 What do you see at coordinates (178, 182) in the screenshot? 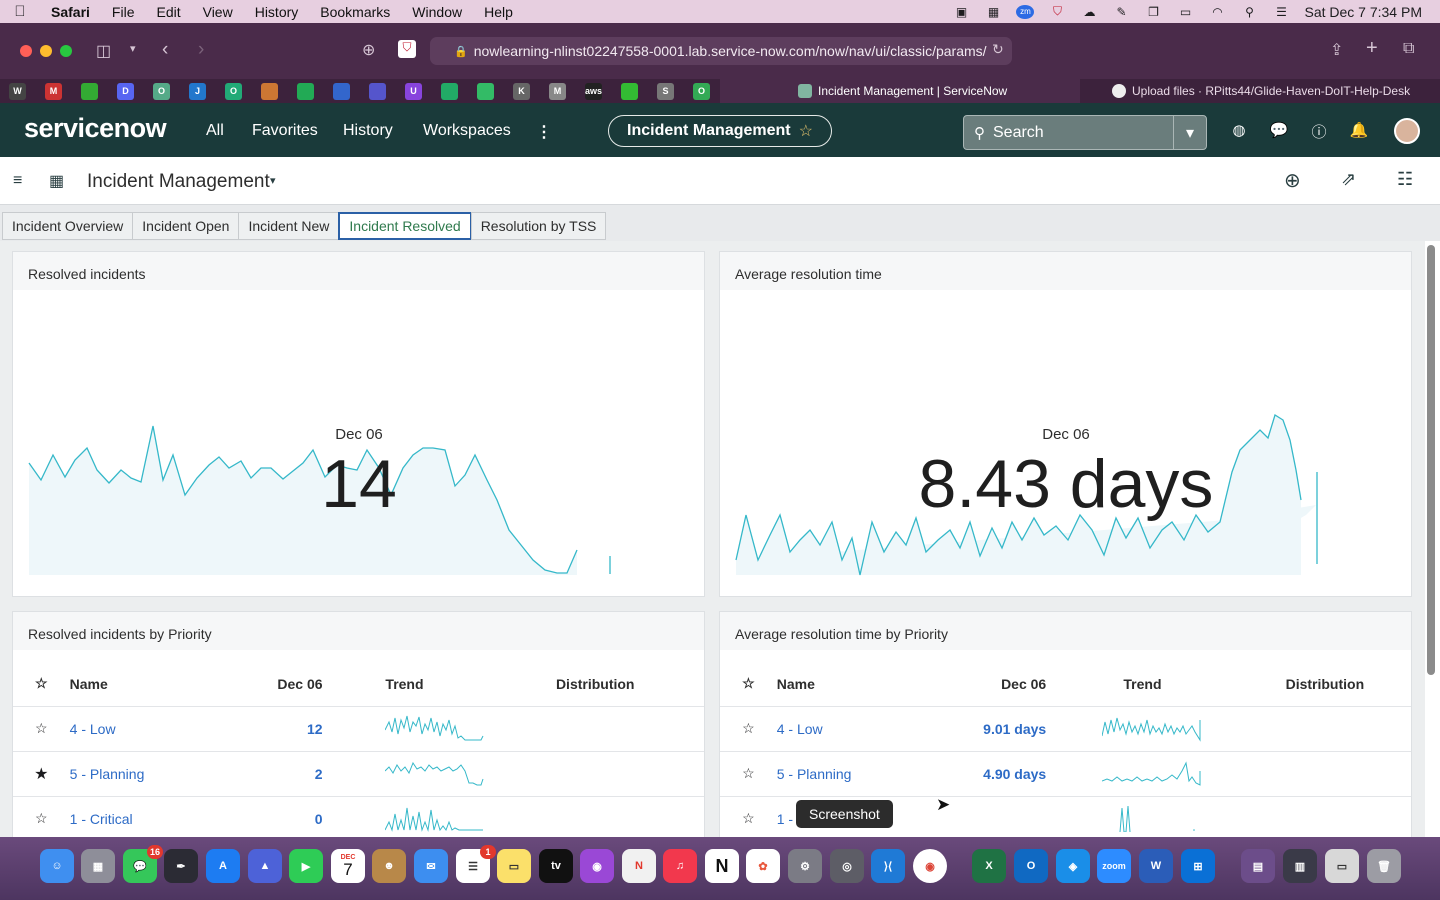
I see `page-title: Incident Management` at bounding box center [178, 182].